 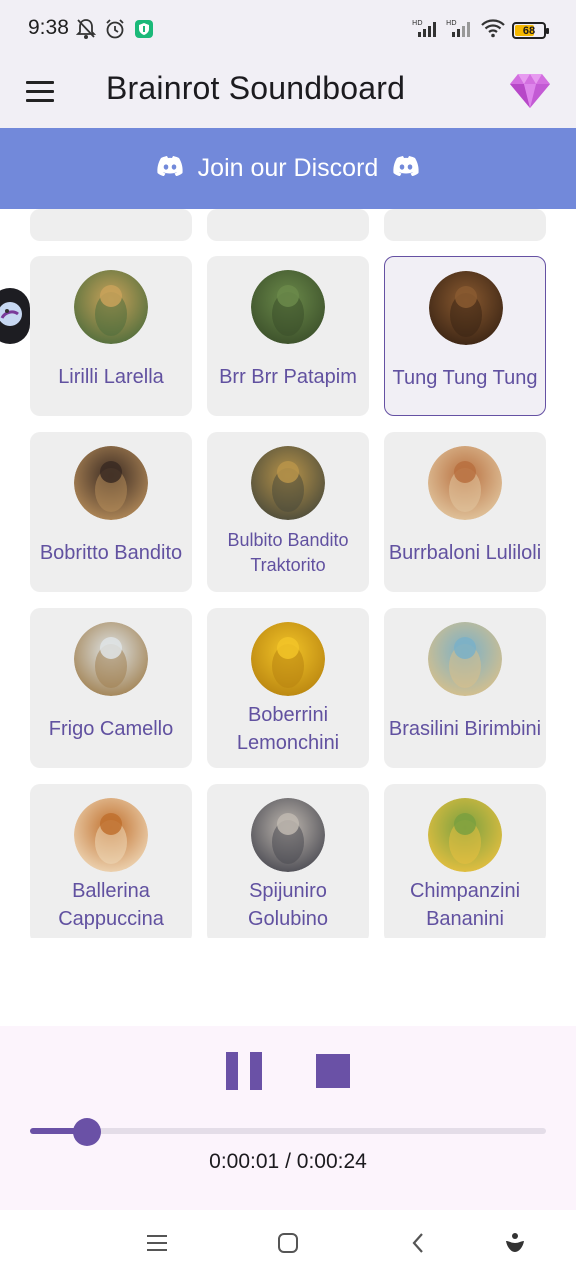 I want to click on back-icon, so click(x=418, y=1245).